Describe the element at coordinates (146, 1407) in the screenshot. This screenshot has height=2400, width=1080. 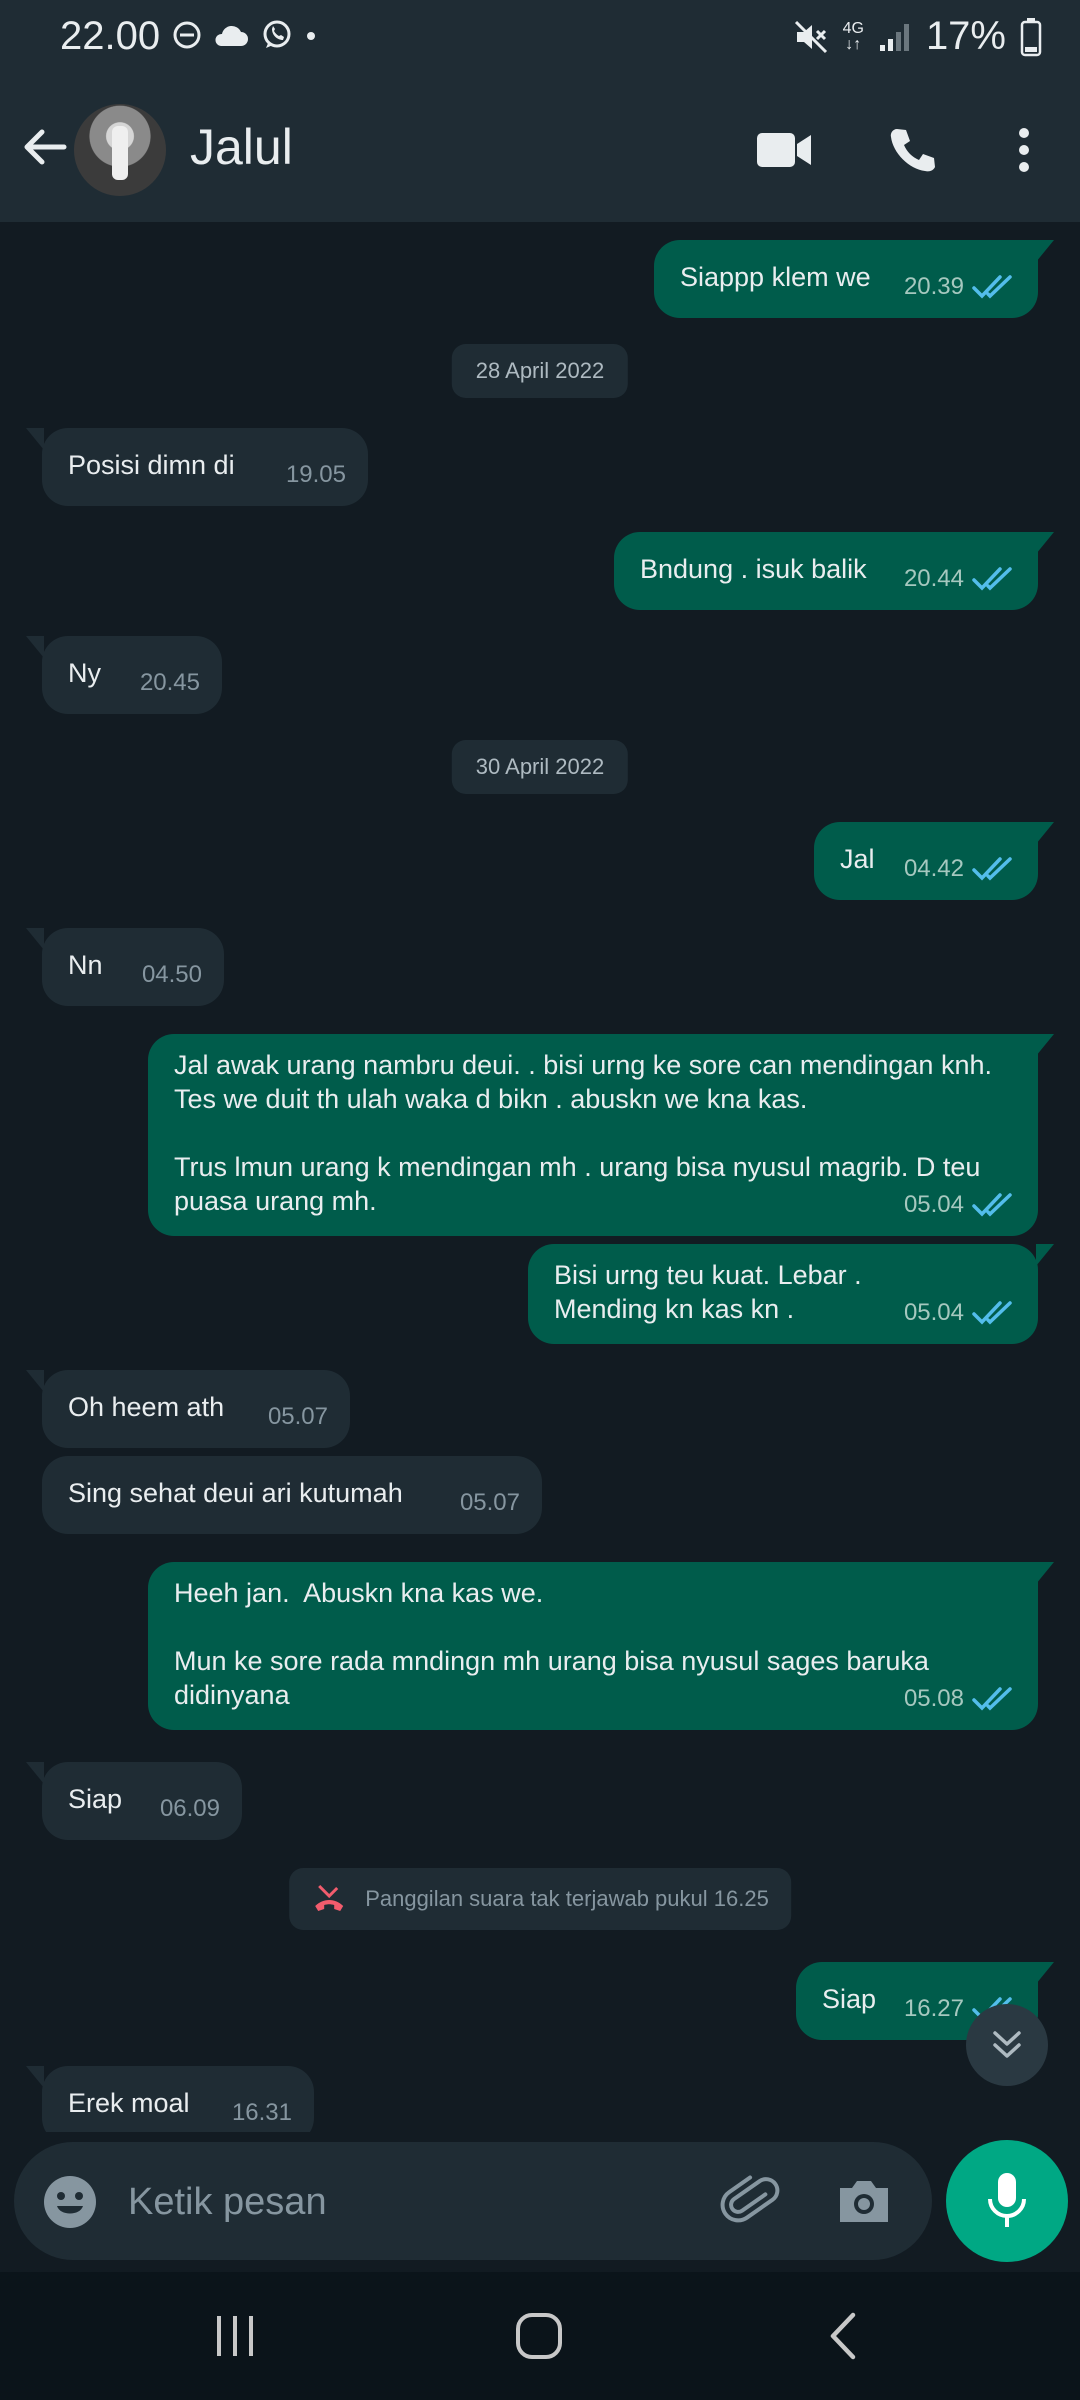
I see `message-text: Oh heem ath` at that location.